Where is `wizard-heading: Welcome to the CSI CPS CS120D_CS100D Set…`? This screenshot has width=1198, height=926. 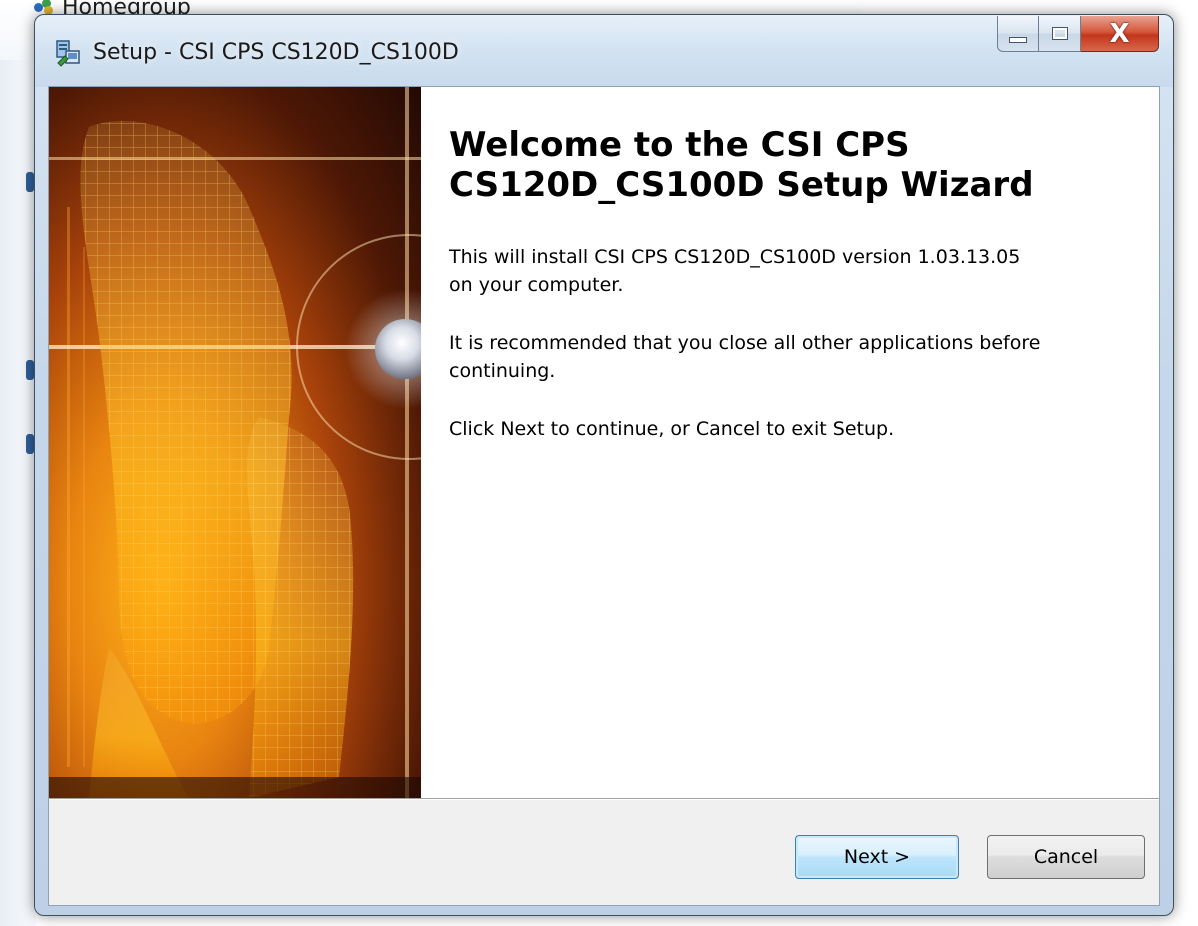
wizard-heading: Welcome to the CSI CPS CS120D_CS100D Set… is located at coordinates (794, 165).